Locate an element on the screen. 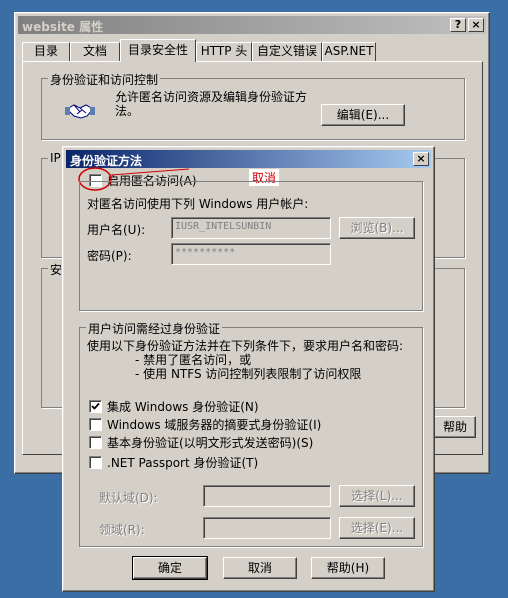  tab-directory: 目录 is located at coordinates (46, 51).